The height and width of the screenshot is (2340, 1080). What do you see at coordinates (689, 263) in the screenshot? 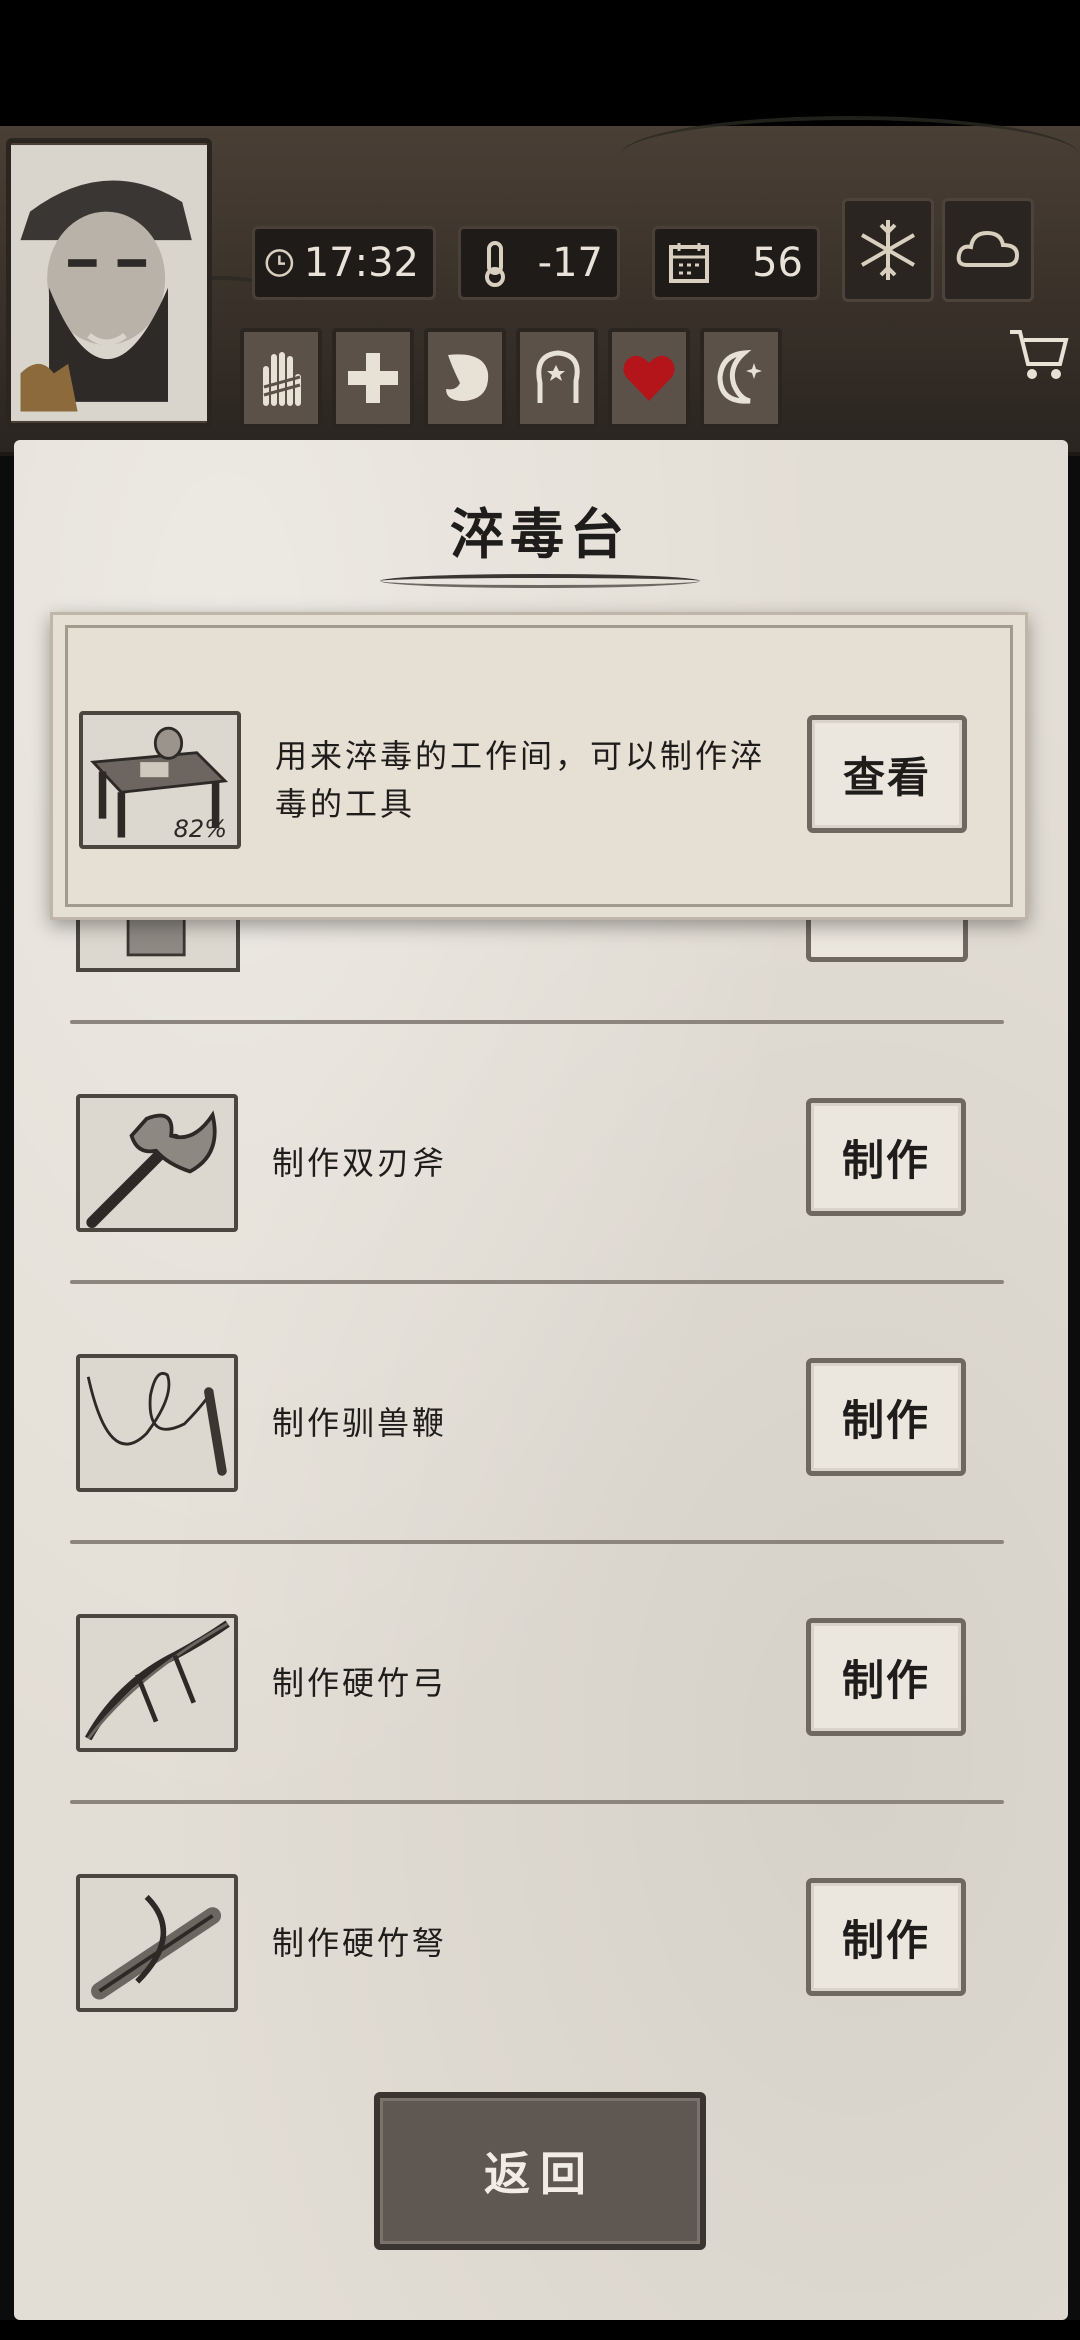
I see `calendar-icon` at bounding box center [689, 263].